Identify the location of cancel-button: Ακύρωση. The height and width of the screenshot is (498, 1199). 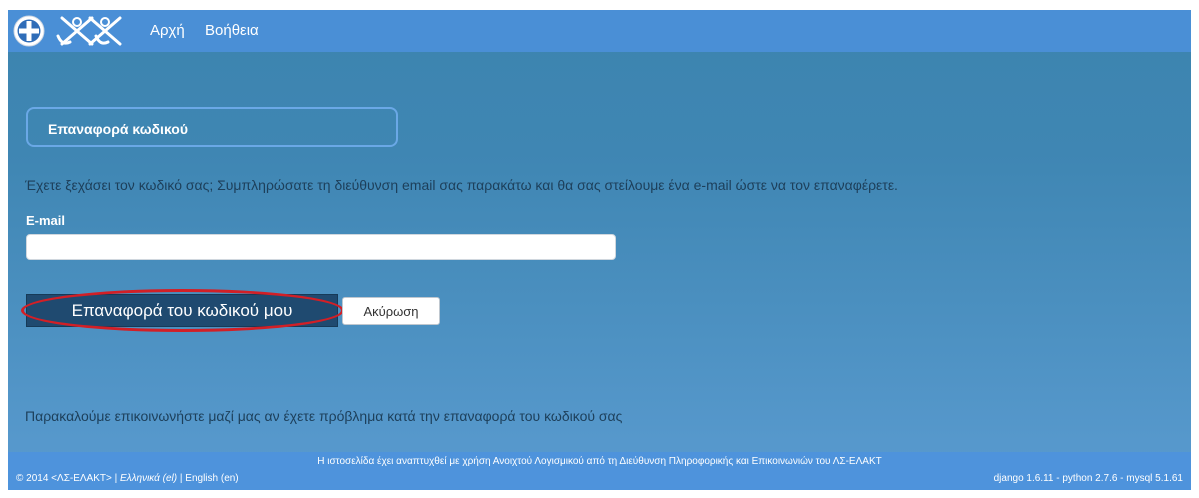
(391, 311).